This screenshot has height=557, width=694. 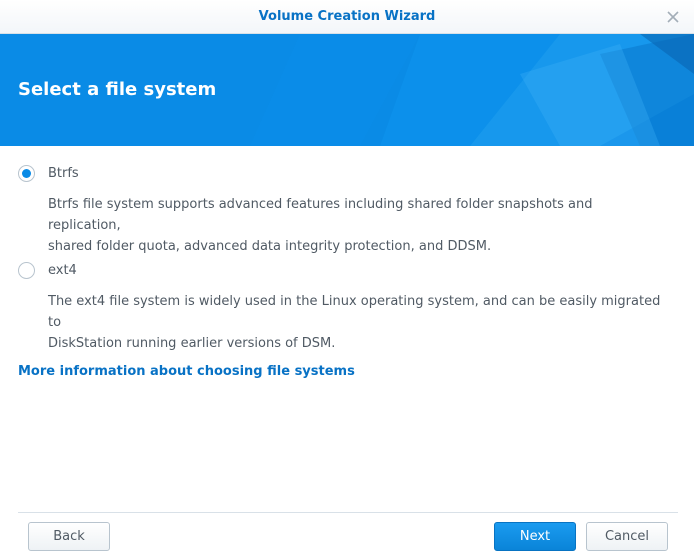 I want to click on option-btrfs-label: Btrfs, so click(x=63, y=173).